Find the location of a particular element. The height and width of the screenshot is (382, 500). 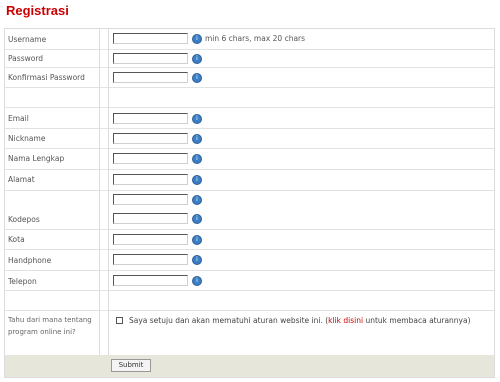

row-confirm-password: Konfirmasi Password i is located at coordinates (249, 78).